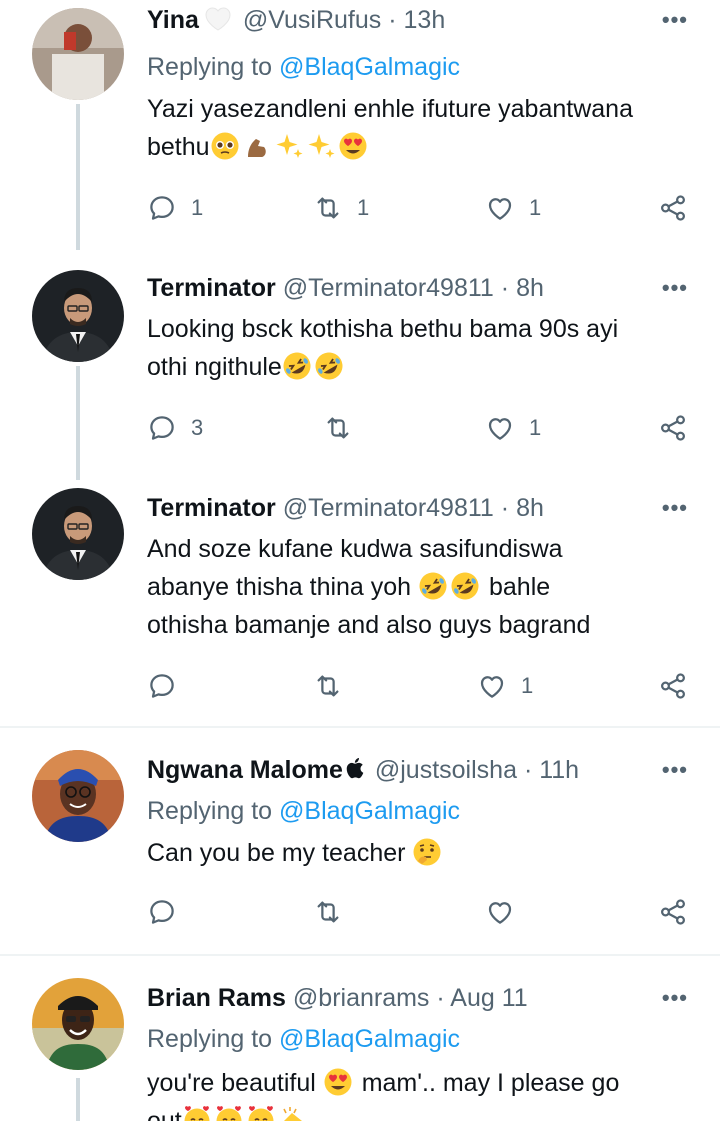  Describe the element at coordinates (245, 770) in the screenshot. I see `display-name: Ngwana Malome` at that location.